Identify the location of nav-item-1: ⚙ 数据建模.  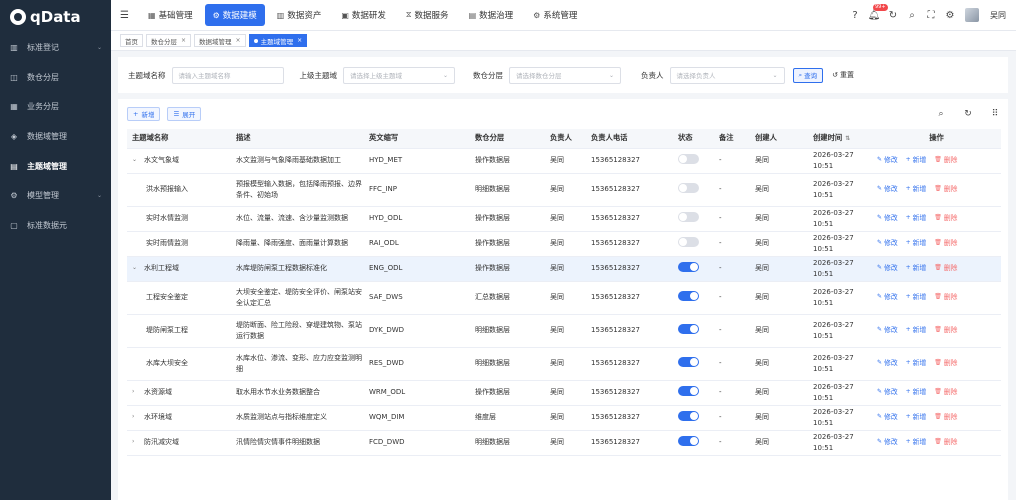
(234, 15).